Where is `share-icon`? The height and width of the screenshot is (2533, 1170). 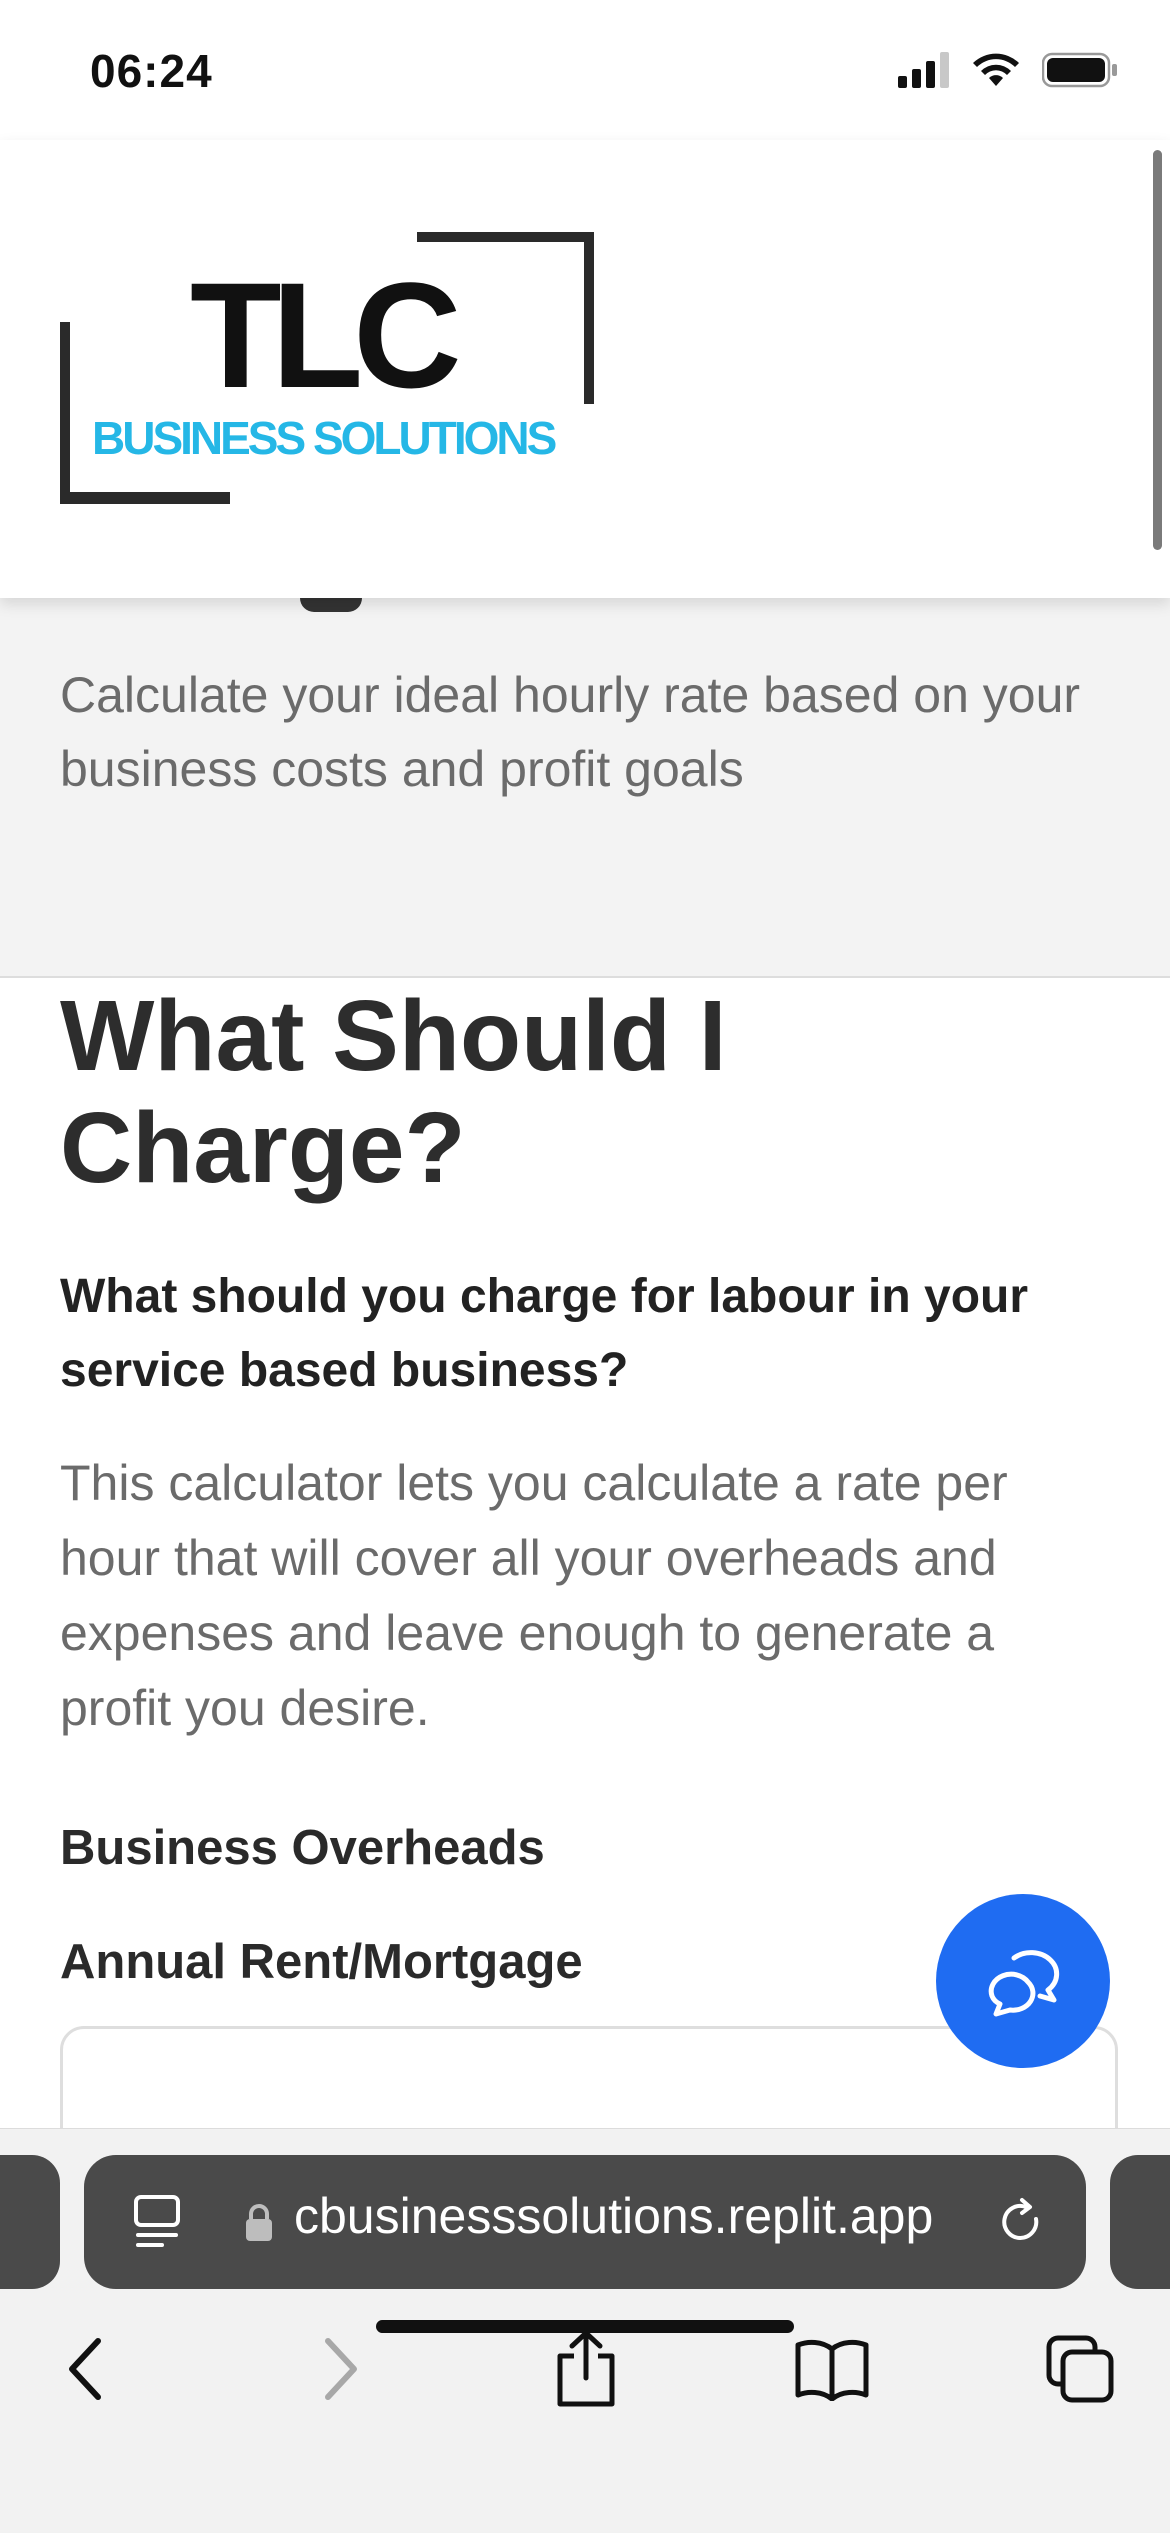
share-icon is located at coordinates (586, 2368).